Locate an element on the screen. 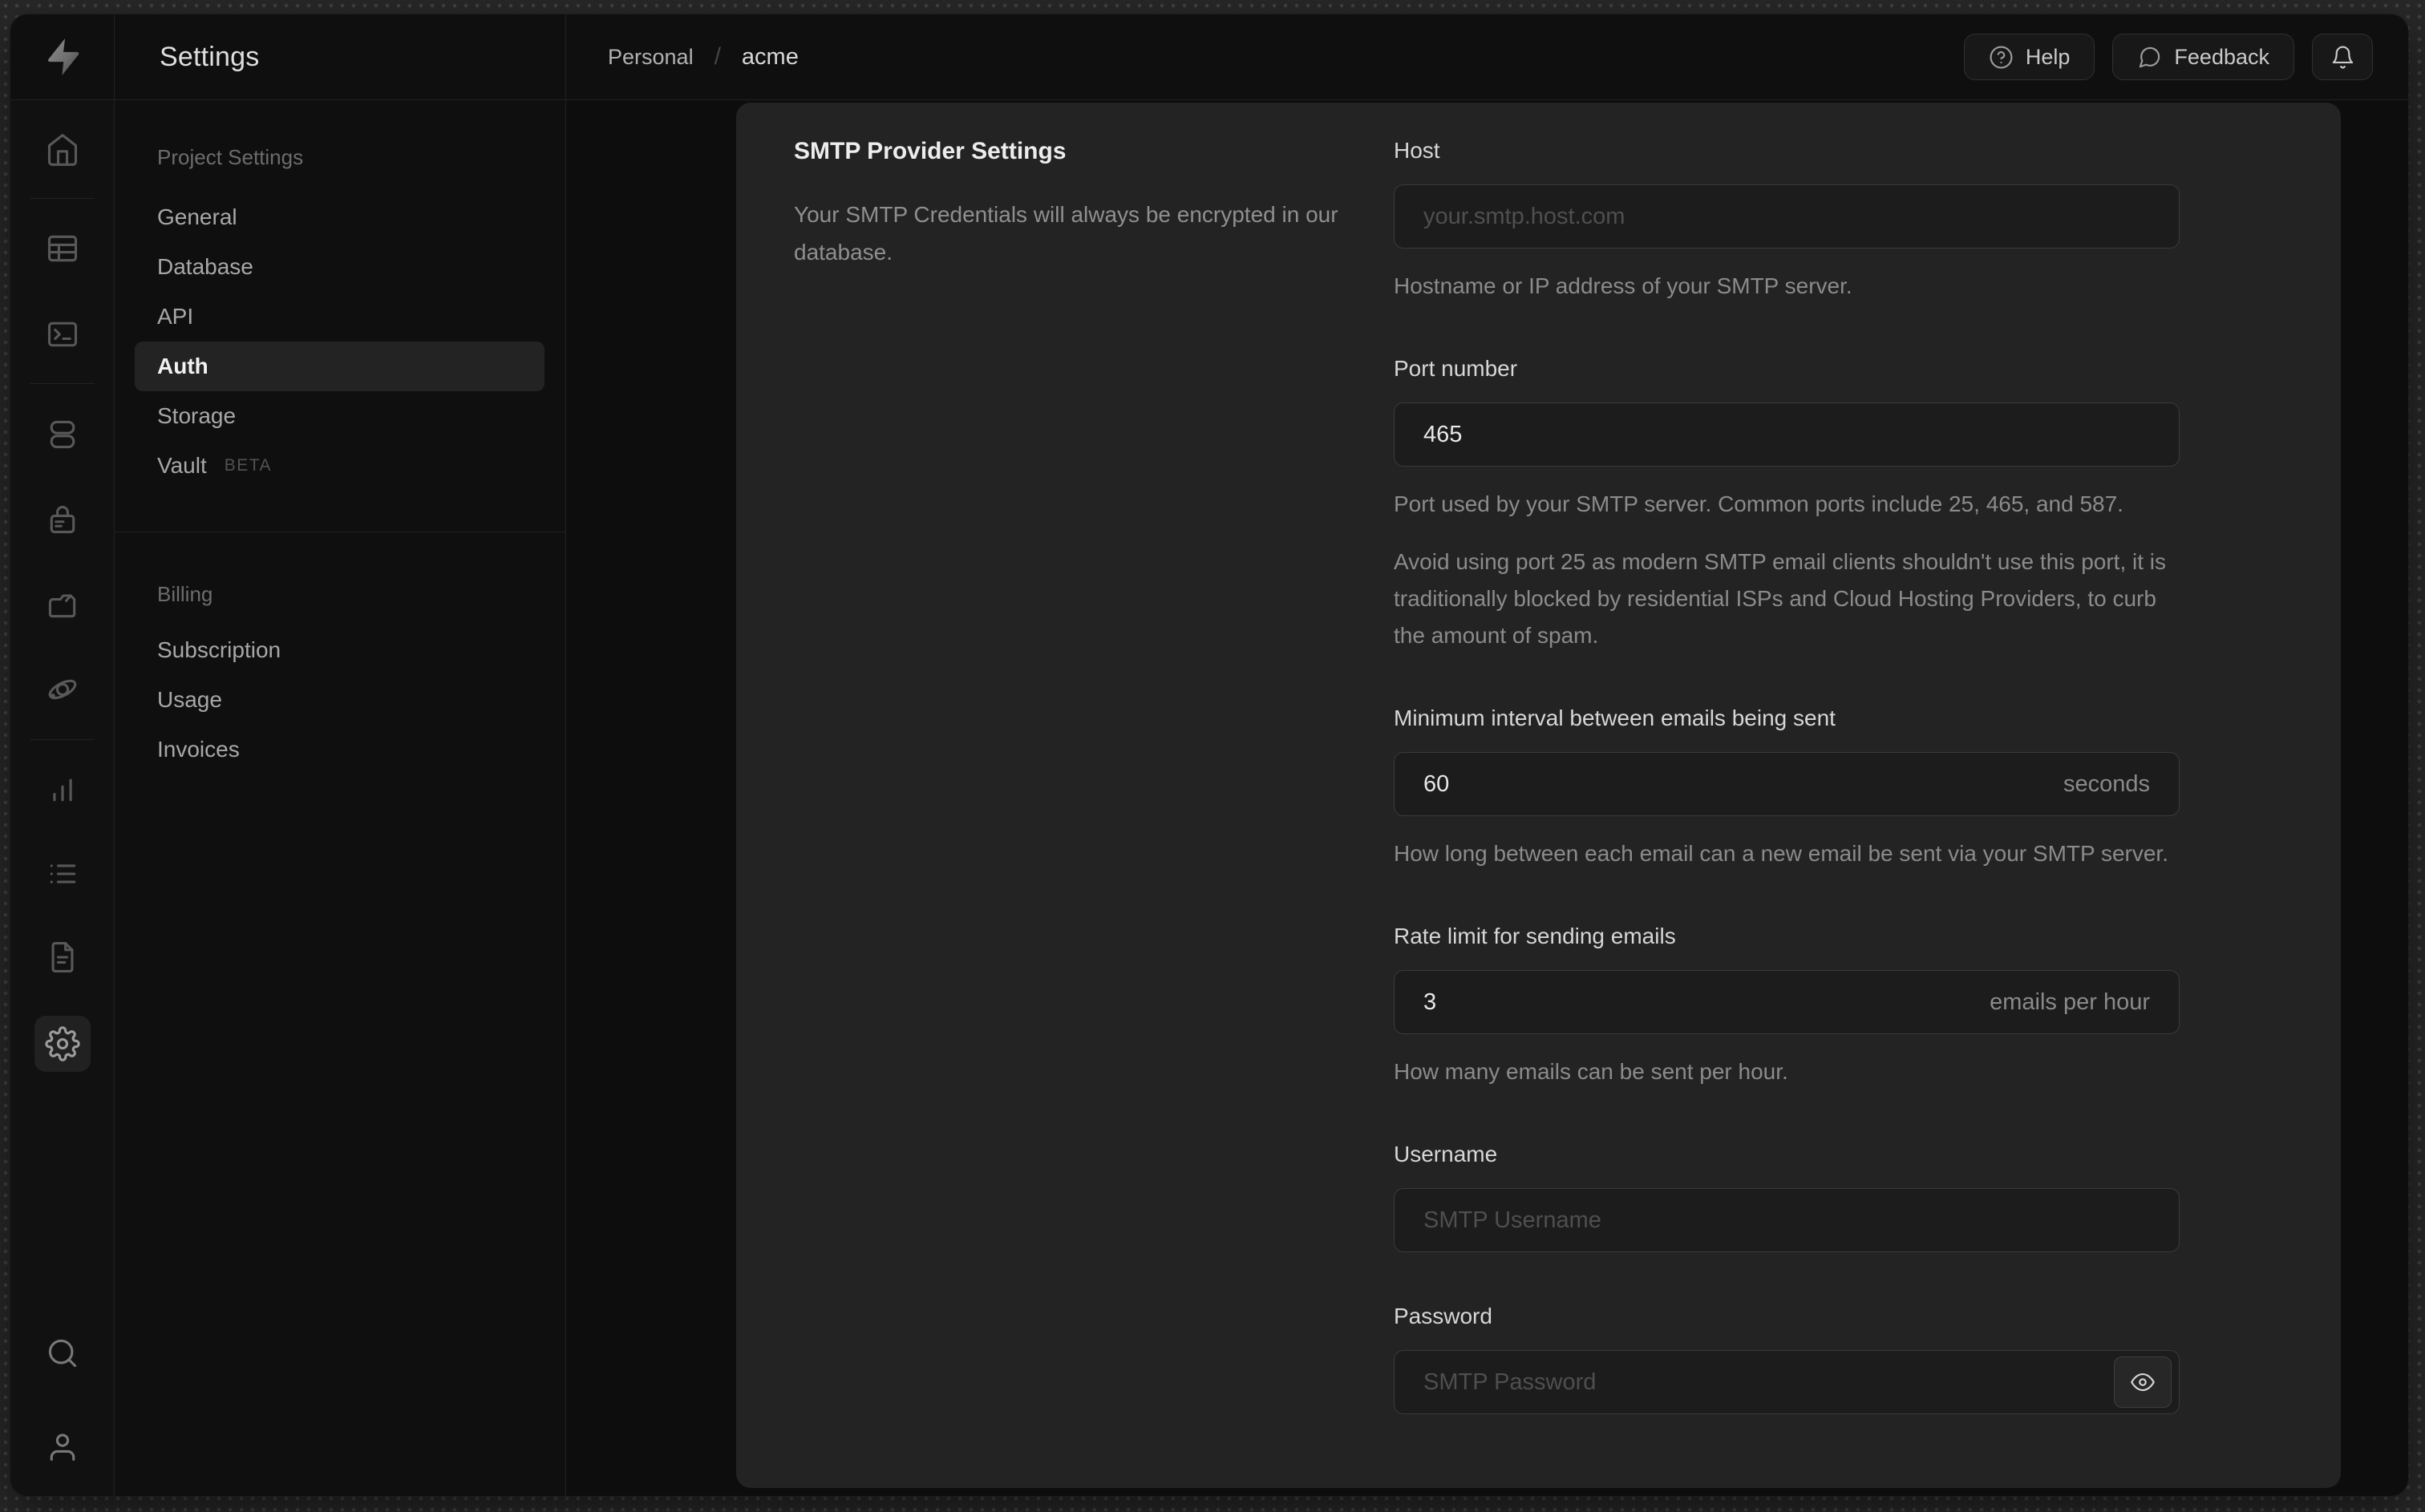  rate-limit-input is located at coordinates (1692, 1002).